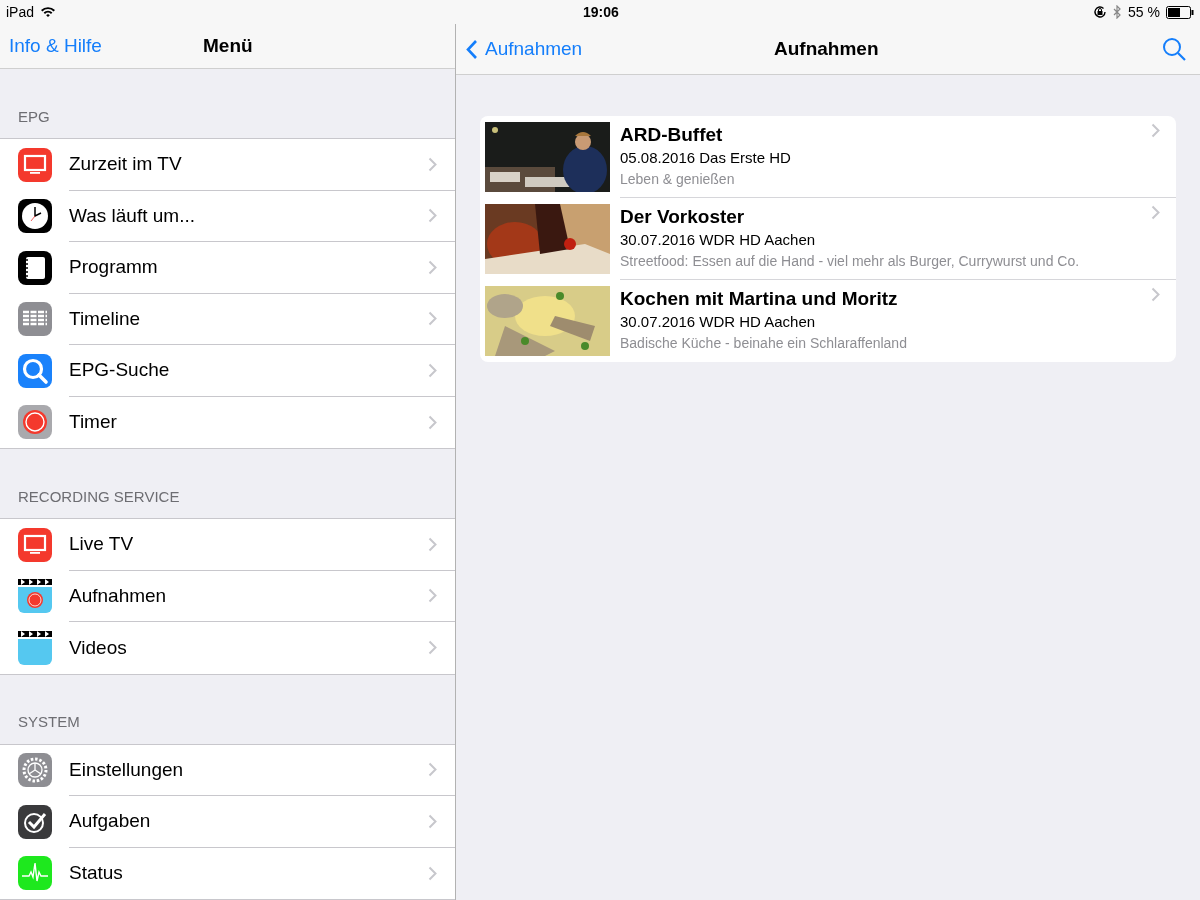 This screenshot has height=900, width=1200. I want to click on device-name: iPad, so click(20, 12).